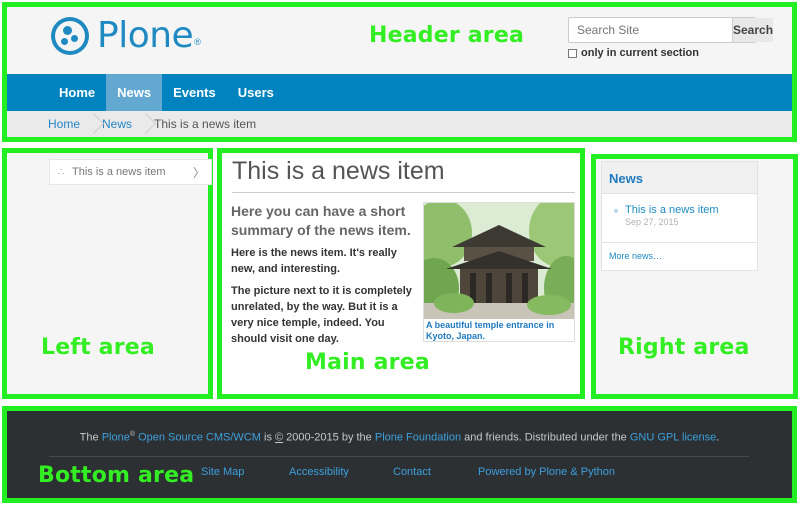 This screenshot has width=799, height=505. I want to click on main-area-label: Main area, so click(367, 362).